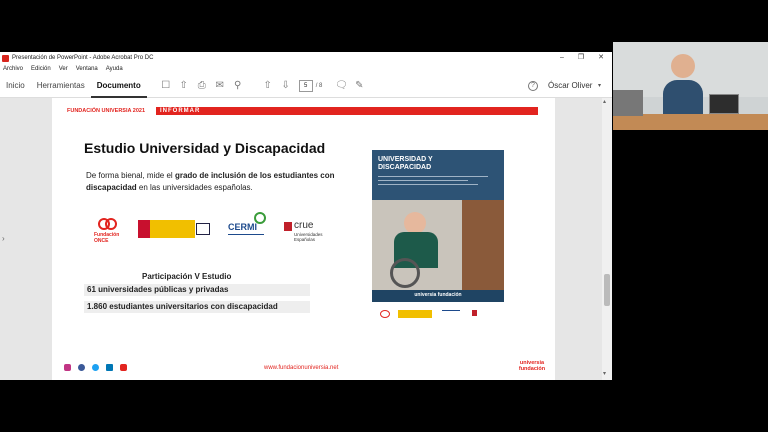  Describe the element at coordinates (238, 86) in the screenshot. I see `search-icon: ⚲` at that location.